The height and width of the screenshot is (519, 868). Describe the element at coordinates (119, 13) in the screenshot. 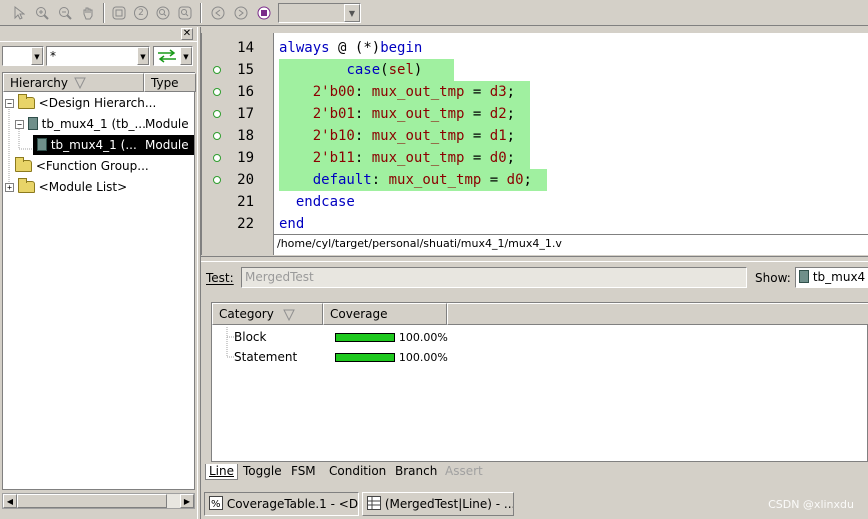

I see `fit-icon` at that location.